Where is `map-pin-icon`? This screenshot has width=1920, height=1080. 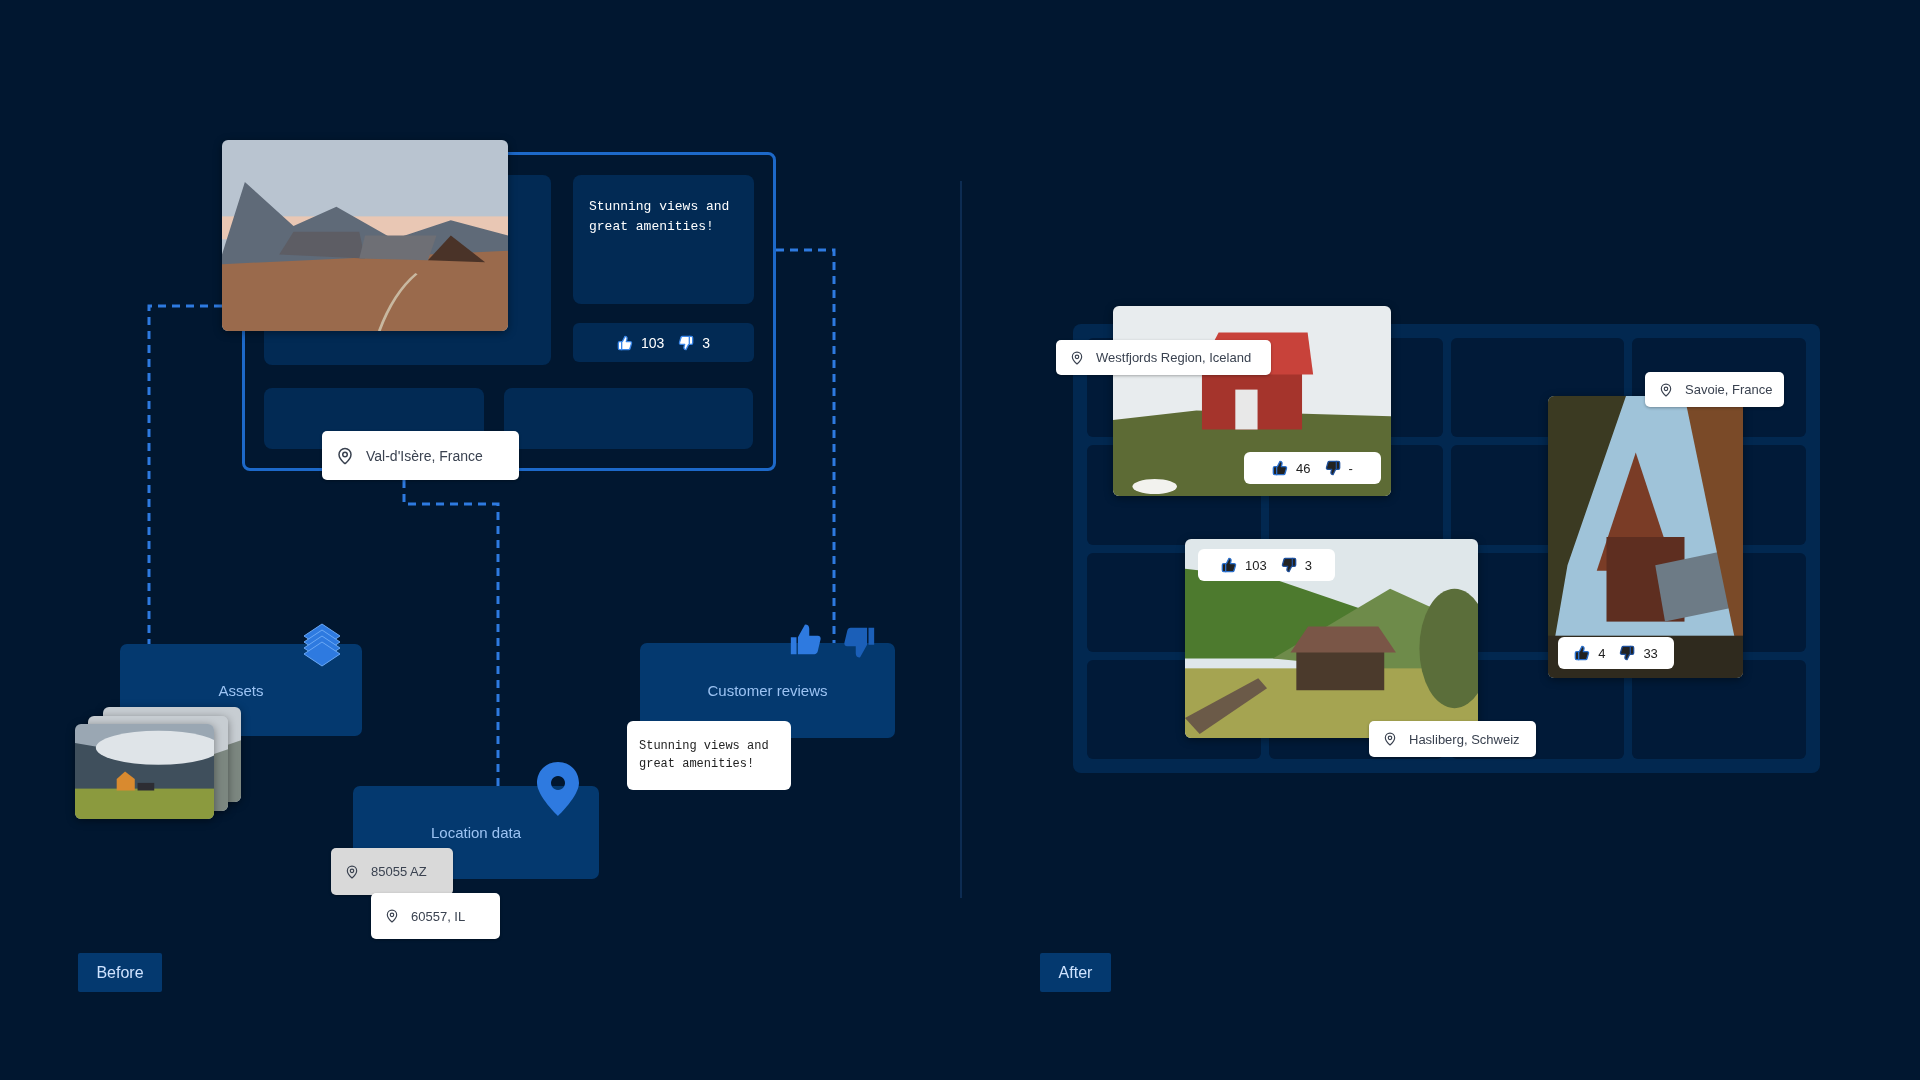
map-pin-icon is located at coordinates (558, 789).